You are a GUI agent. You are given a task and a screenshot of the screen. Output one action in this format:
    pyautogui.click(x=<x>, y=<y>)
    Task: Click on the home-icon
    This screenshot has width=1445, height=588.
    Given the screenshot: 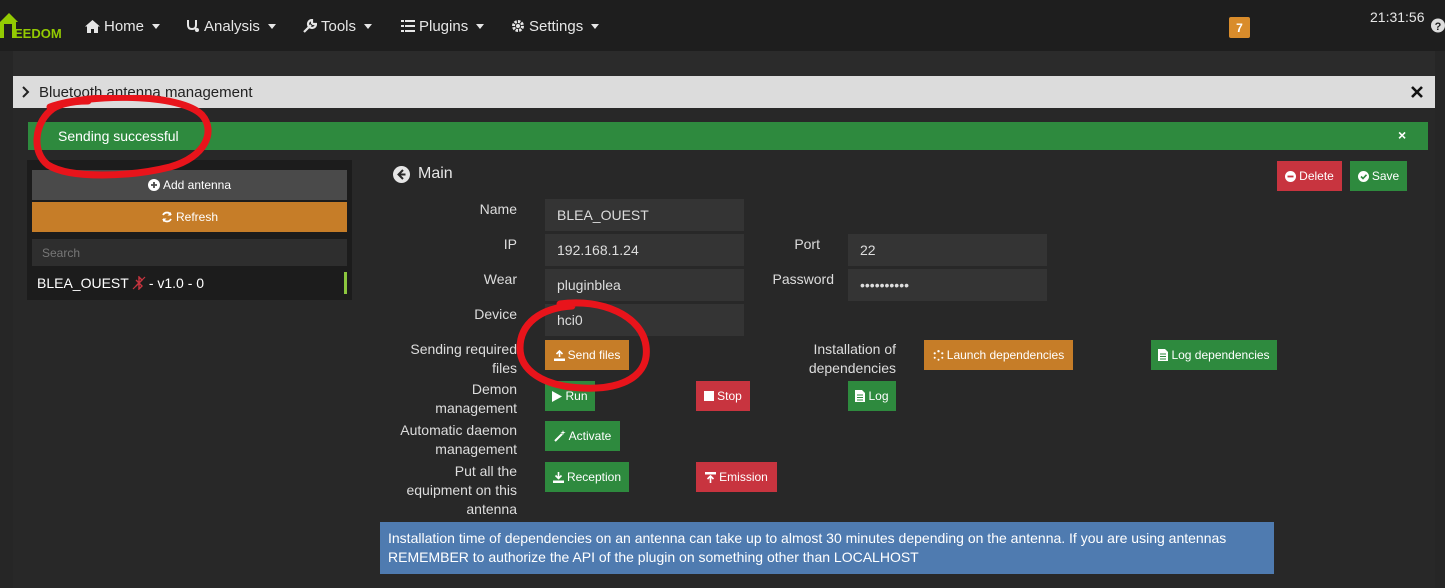 What is the action you would take?
    pyautogui.click(x=92, y=26)
    